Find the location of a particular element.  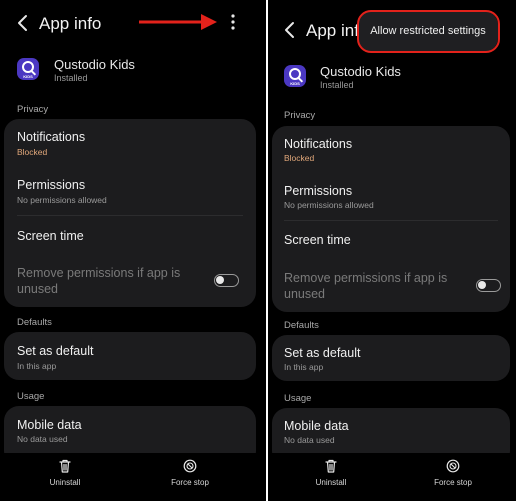

top-app-bar: App info is located at coordinates (133, 23).